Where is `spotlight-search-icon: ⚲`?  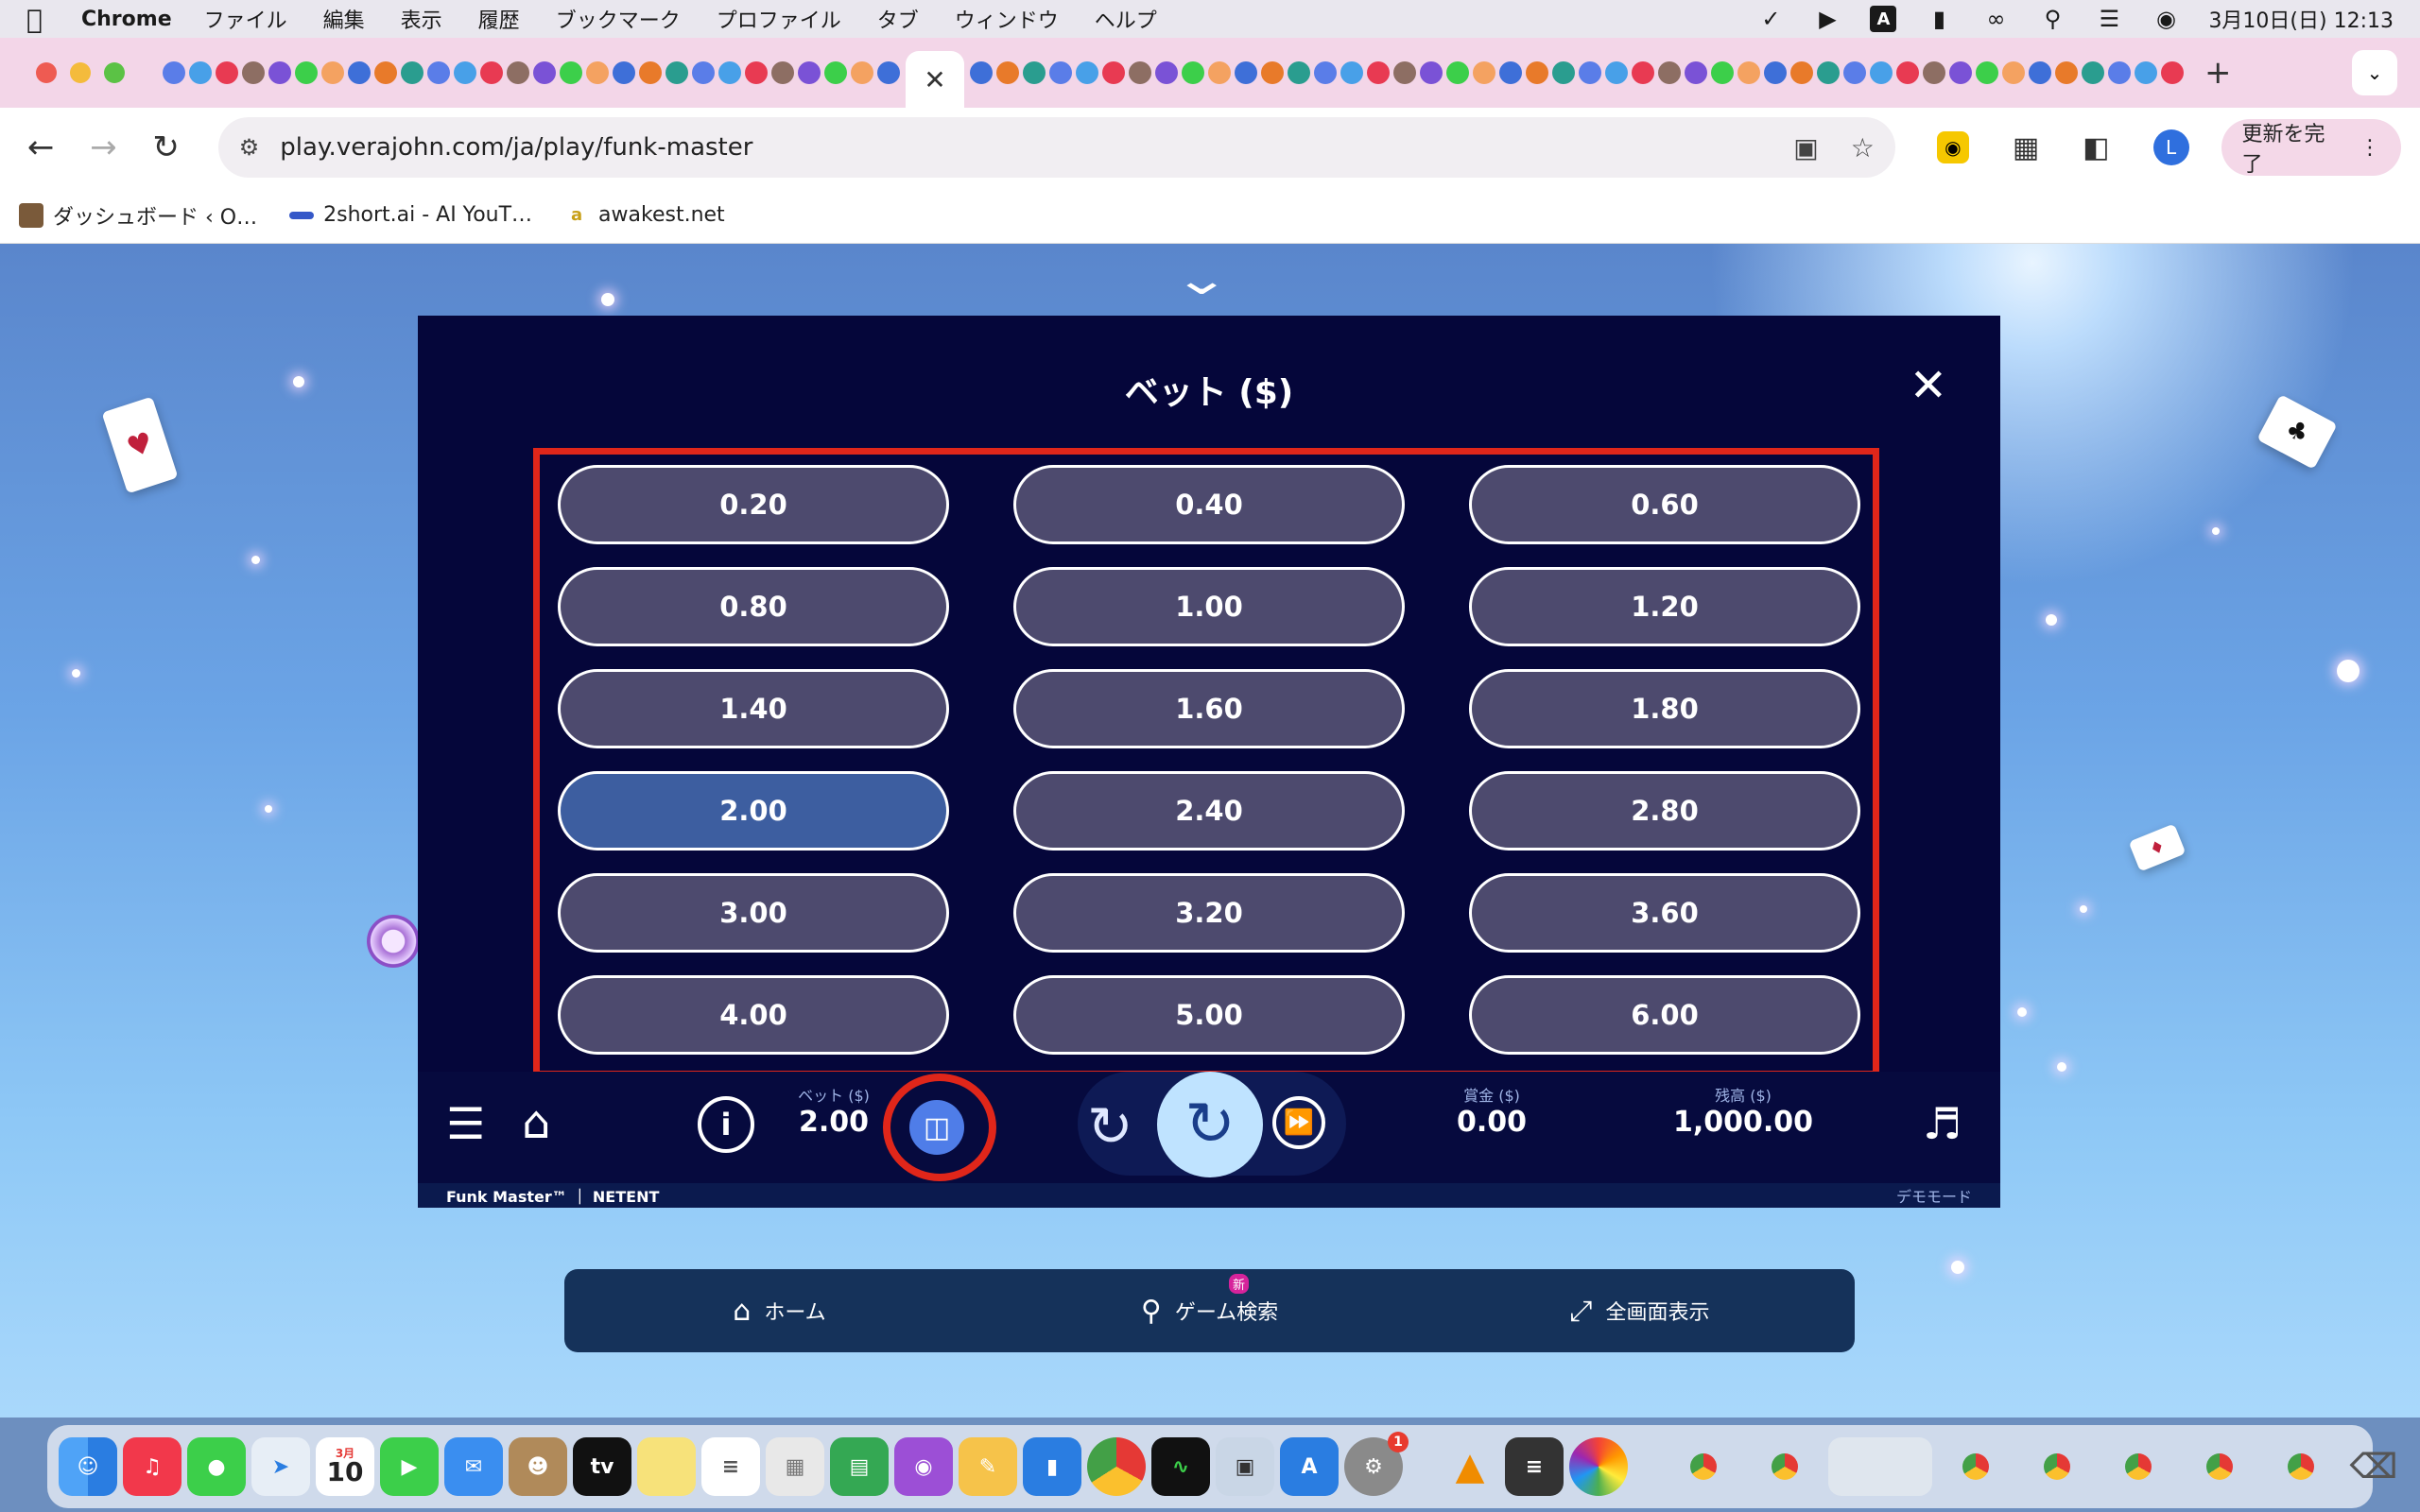 spotlight-search-icon: ⚲ is located at coordinates (2052, 19).